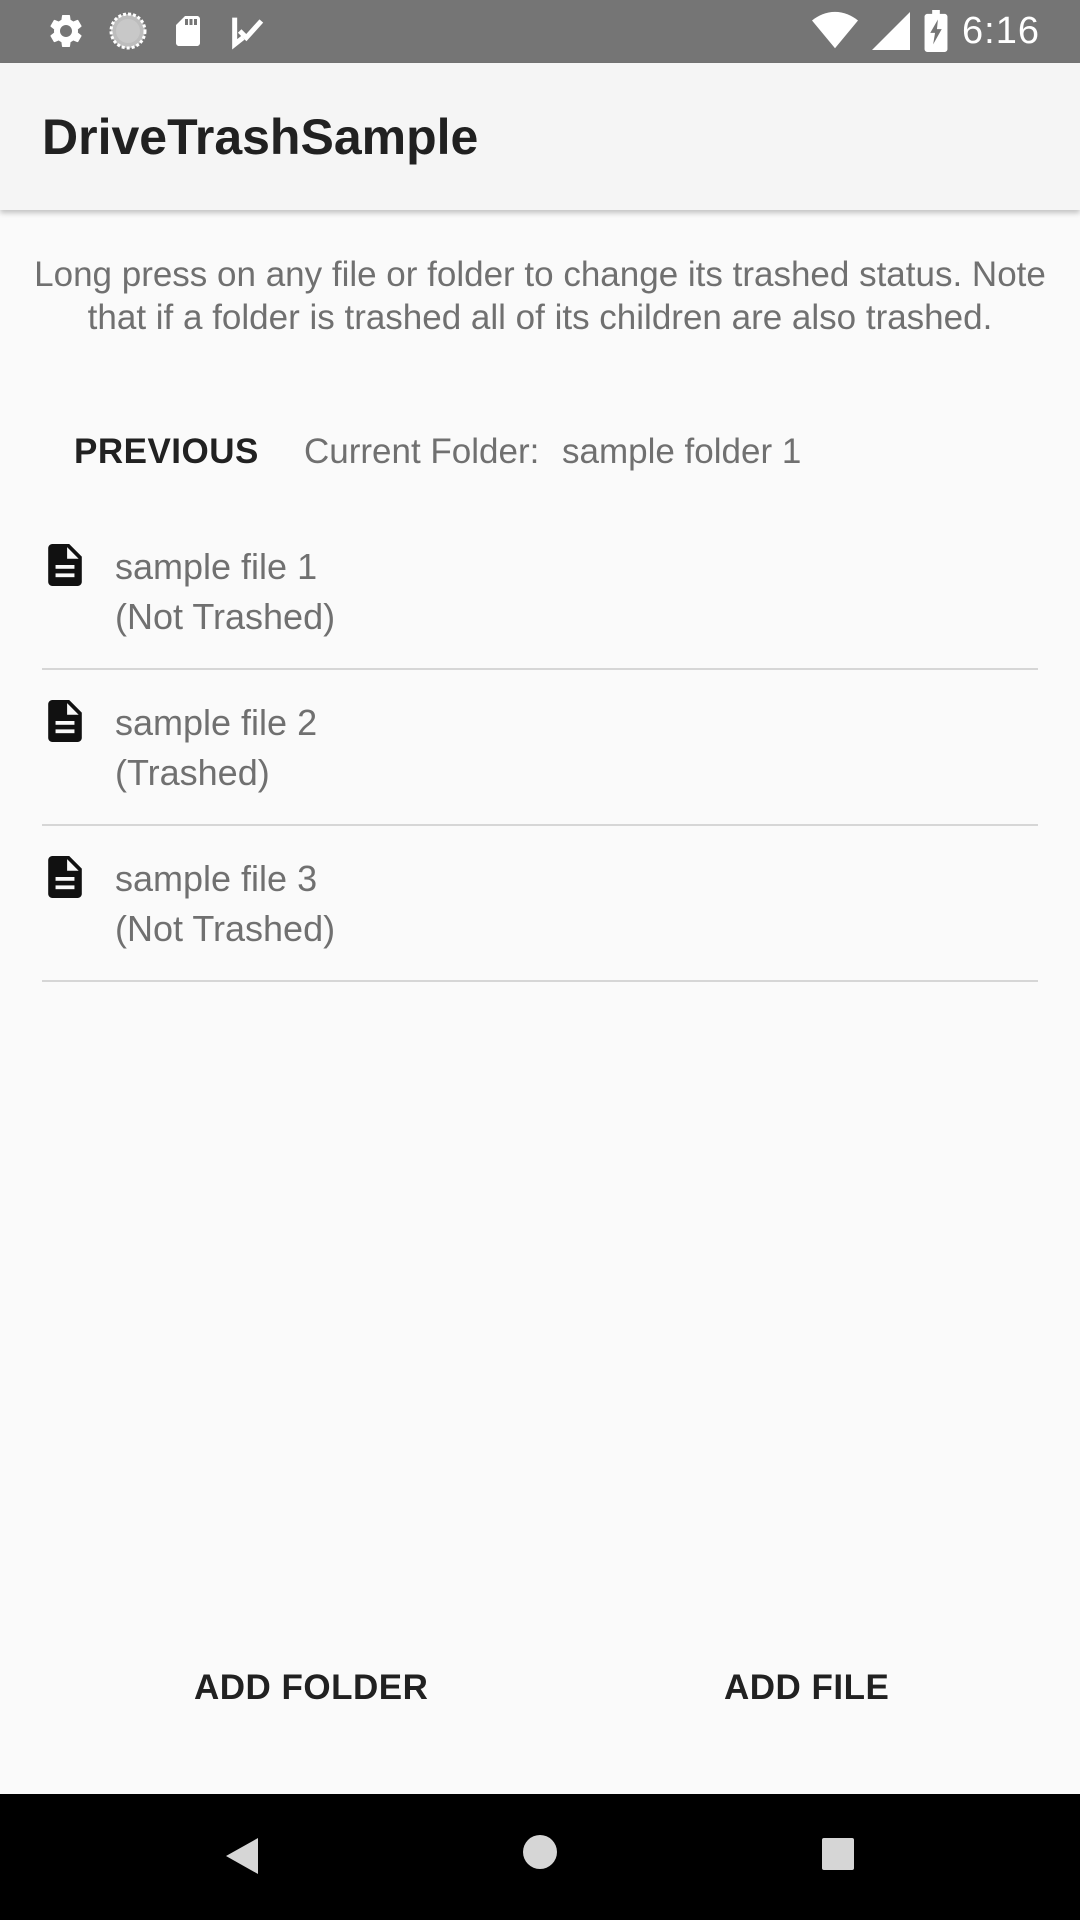 The height and width of the screenshot is (1920, 1080). I want to click on previous-button: PREVIOUS, so click(166, 452).